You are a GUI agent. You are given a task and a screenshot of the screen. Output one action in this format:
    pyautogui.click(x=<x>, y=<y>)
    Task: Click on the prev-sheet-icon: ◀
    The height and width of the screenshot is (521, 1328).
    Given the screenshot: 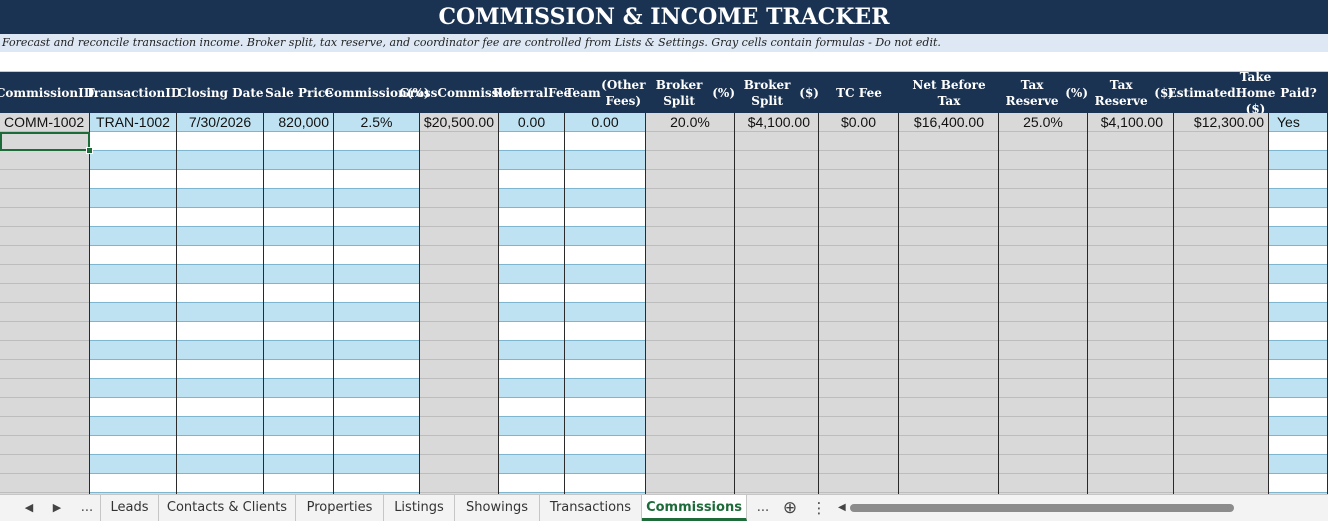 What is the action you would take?
    pyautogui.click(x=29, y=508)
    